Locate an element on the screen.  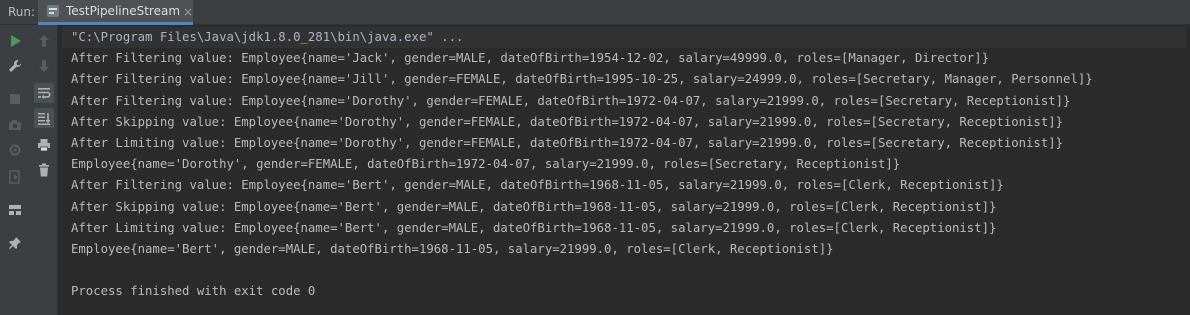
layout-button is located at coordinates (15, 210).